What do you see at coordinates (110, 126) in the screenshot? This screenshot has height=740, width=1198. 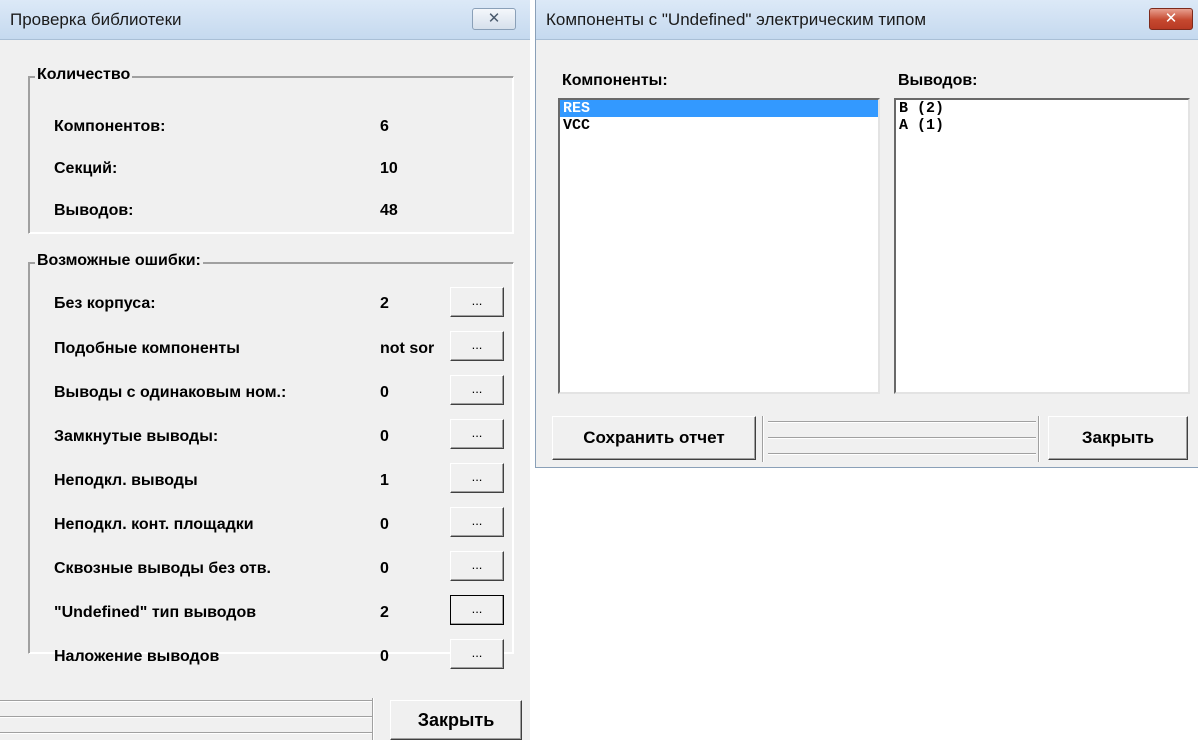 I see `quantity-label: Компонентов:` at bounding box center [110, 126].